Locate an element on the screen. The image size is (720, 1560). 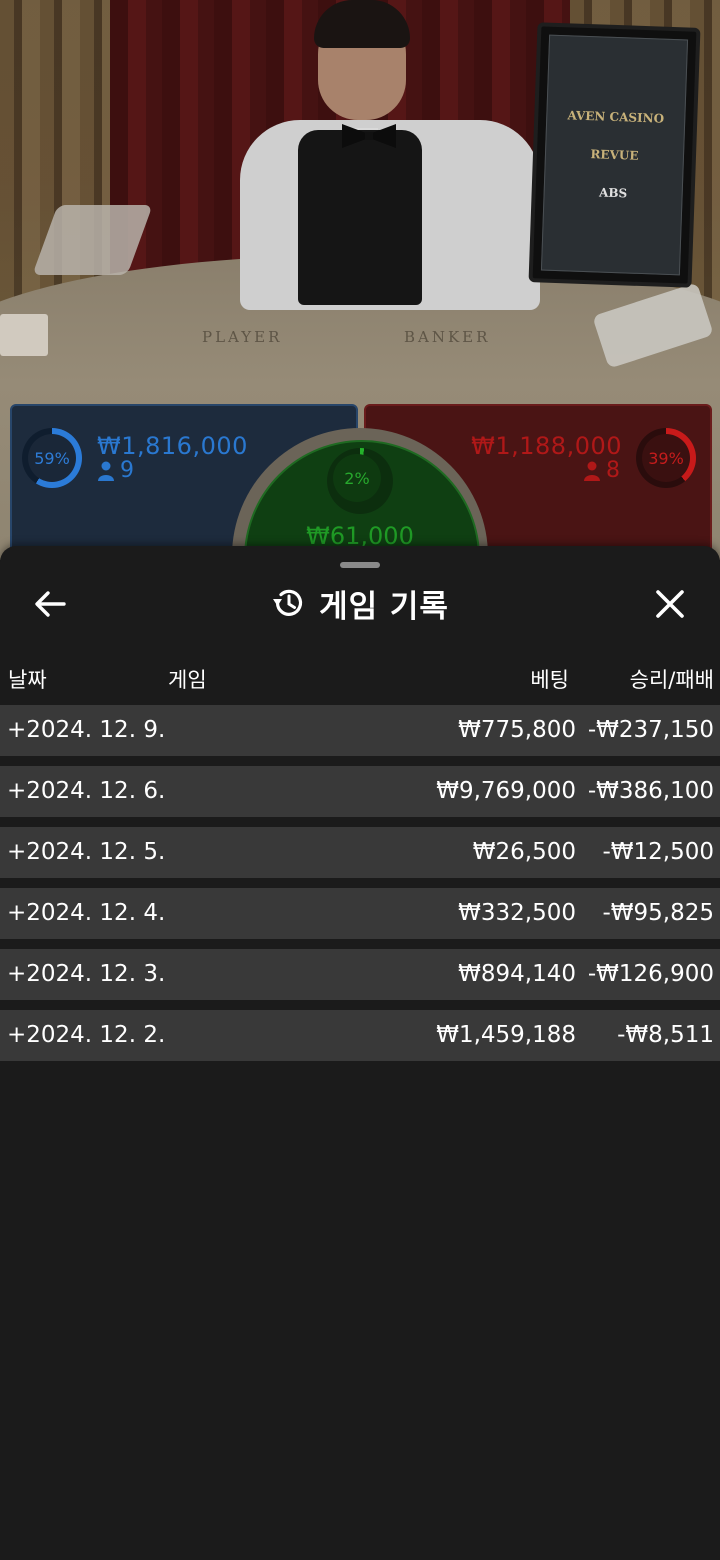
close-button is located at coordinates (670, 604).